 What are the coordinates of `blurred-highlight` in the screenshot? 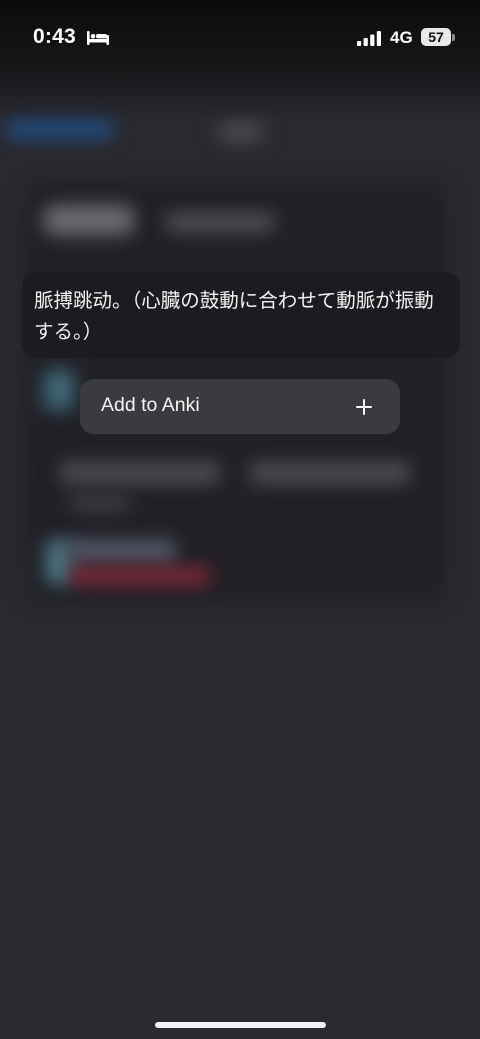 It's located at (140, 576).